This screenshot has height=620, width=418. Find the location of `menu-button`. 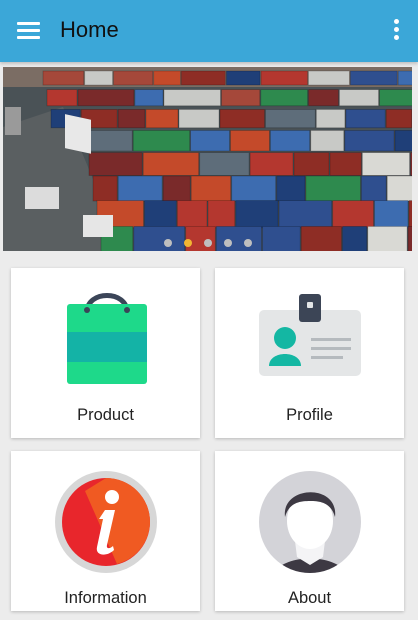

menu-button is located at coordinates (28, 32).